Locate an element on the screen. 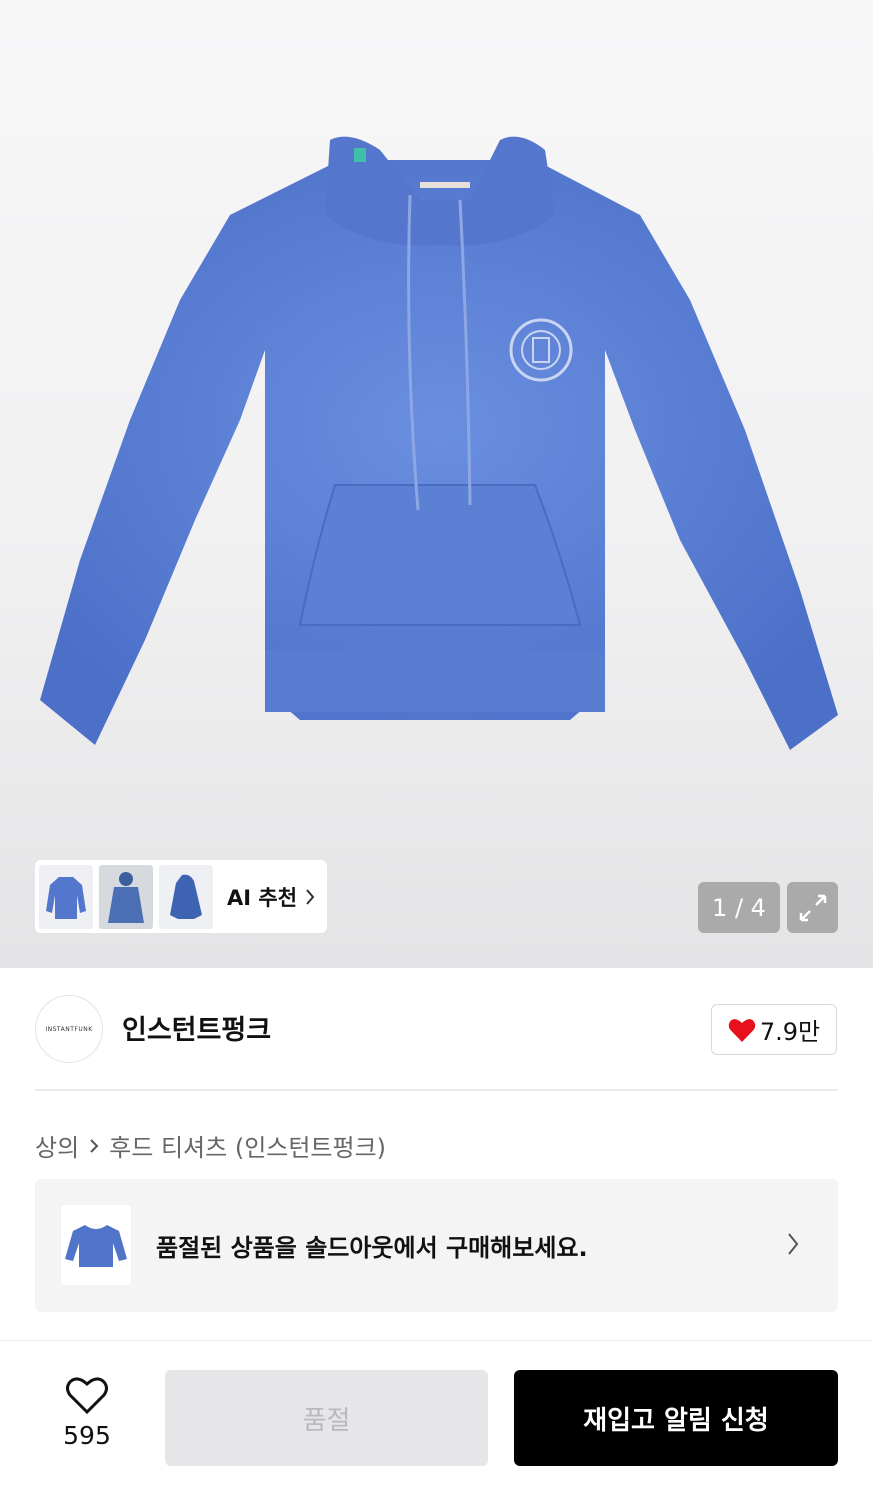 Image resolution: width=873 pixels, height=1501 pixels. expand-image-button is located at coordinates (812, 907).